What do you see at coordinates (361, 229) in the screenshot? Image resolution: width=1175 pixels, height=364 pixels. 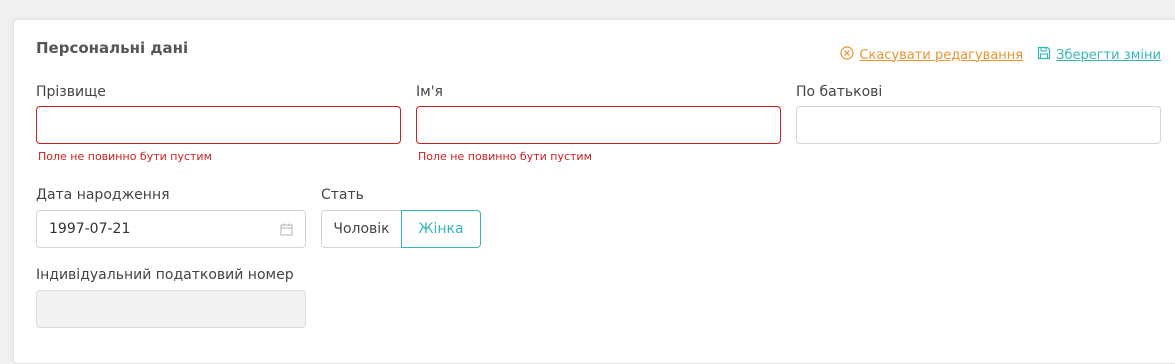 I see `gender-option-male: Чоловік` at bounding box center [361, 229].